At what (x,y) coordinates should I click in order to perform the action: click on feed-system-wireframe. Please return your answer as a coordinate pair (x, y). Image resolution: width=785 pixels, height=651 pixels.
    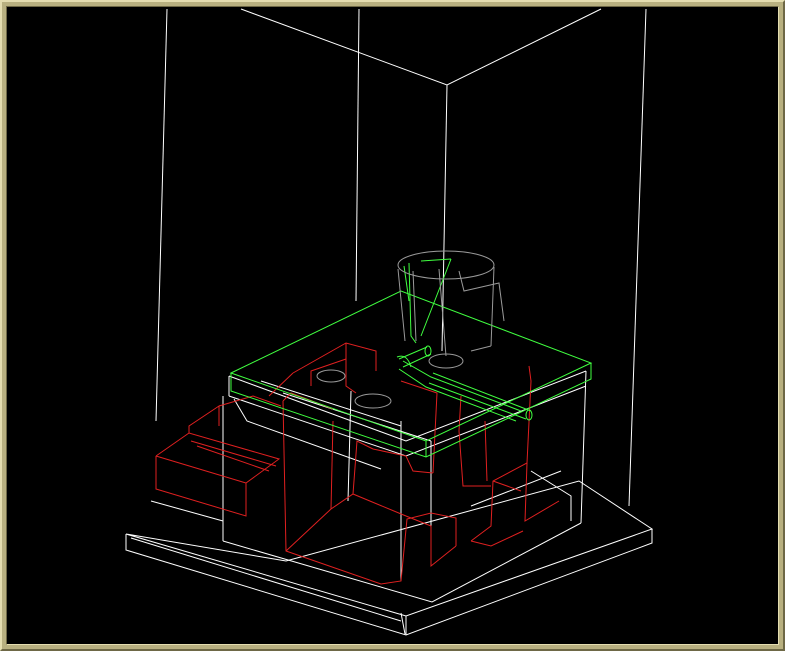
    Looking at the image, I should click on (411, 358).